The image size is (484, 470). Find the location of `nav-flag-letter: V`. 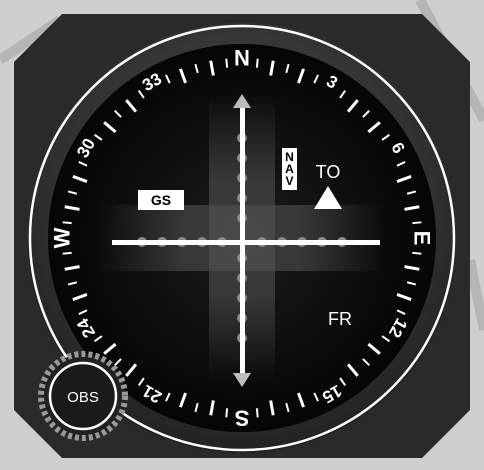

nav-flag-letter: V is located at coordinates (289, 181).